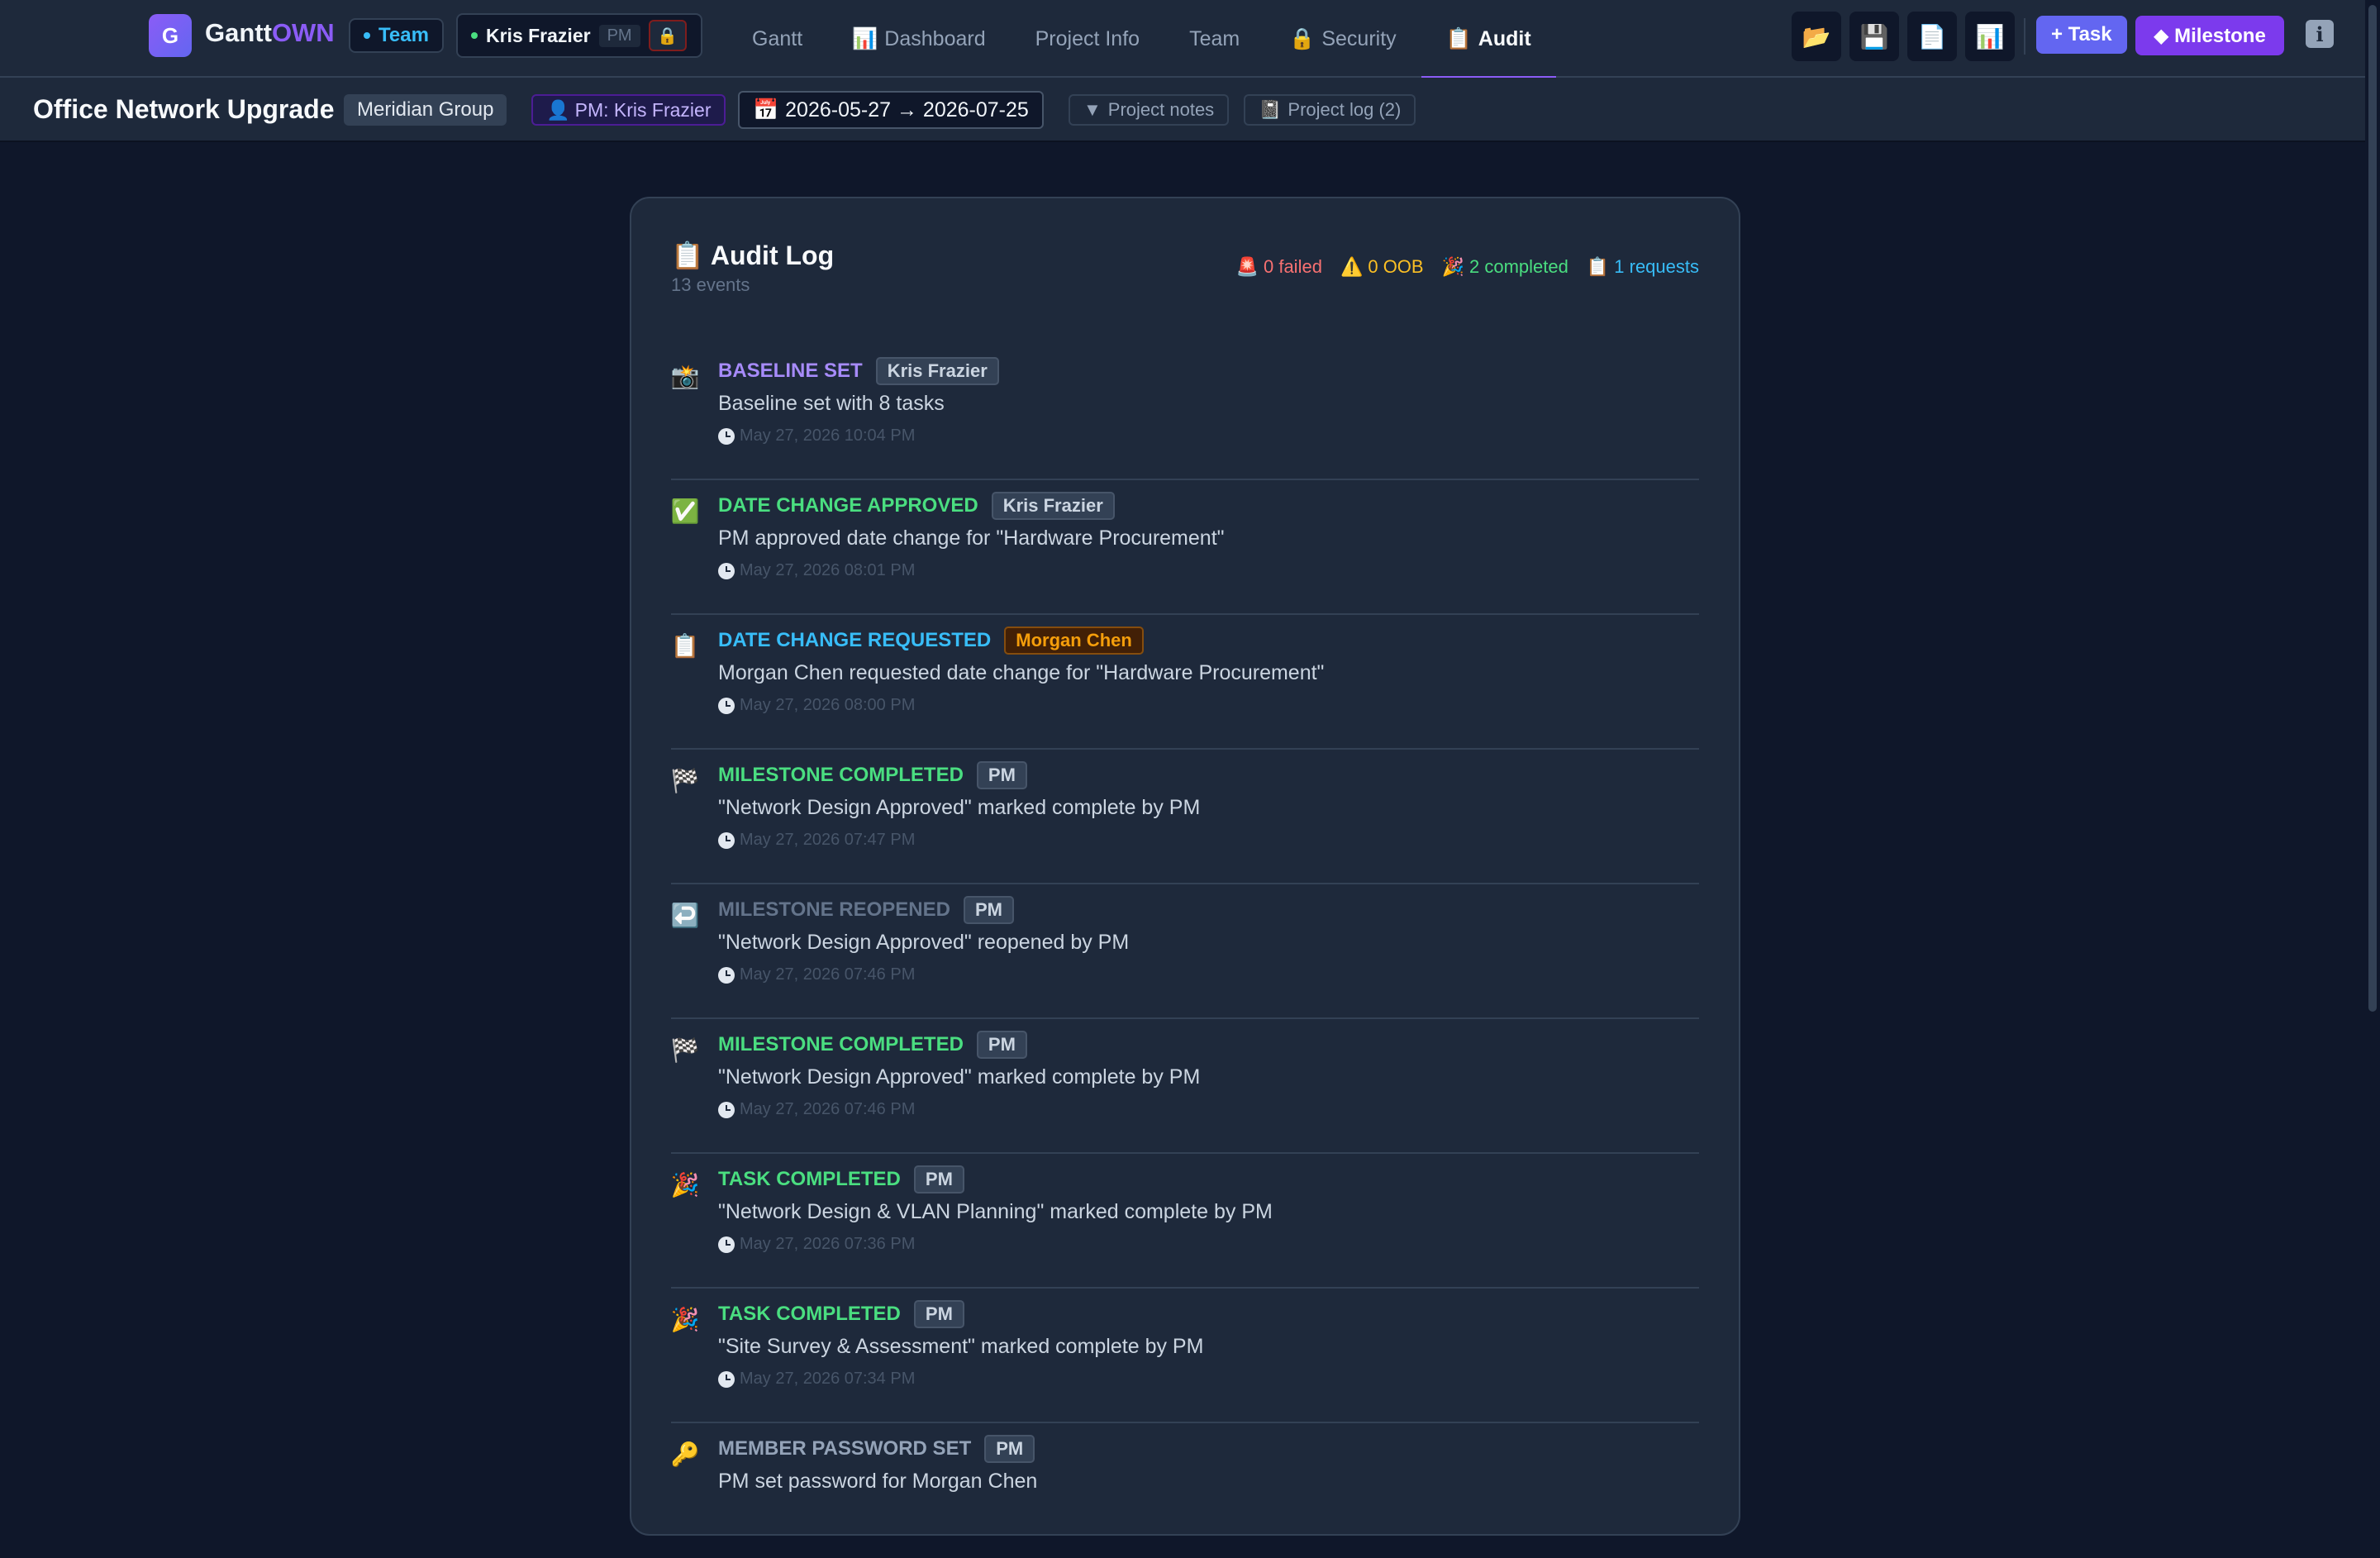 The height and width of the screenshot is (1558, 2380). Describe the element at coordinates (643, 109) in the screenshot. I see `pm-label: PM: Kris Frazier` at that location.